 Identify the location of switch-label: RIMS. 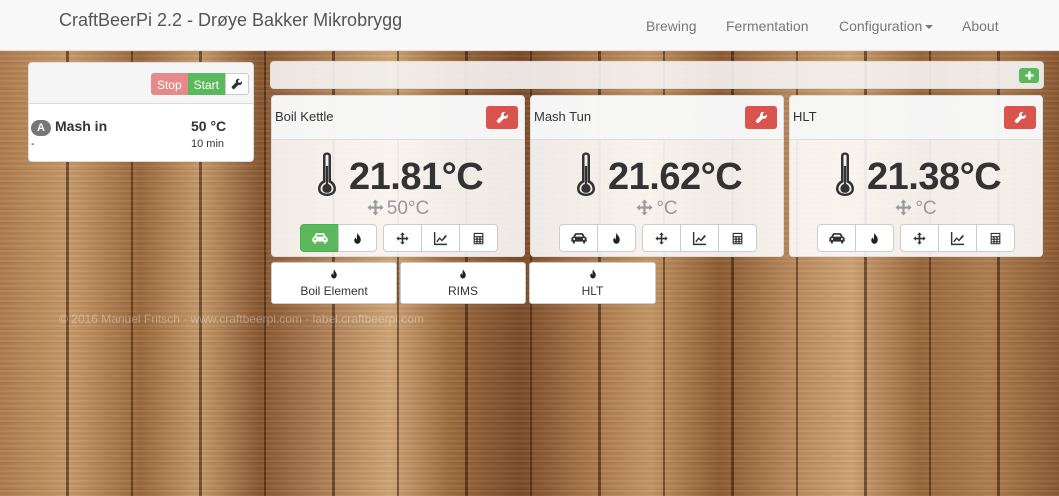
(463, 291).